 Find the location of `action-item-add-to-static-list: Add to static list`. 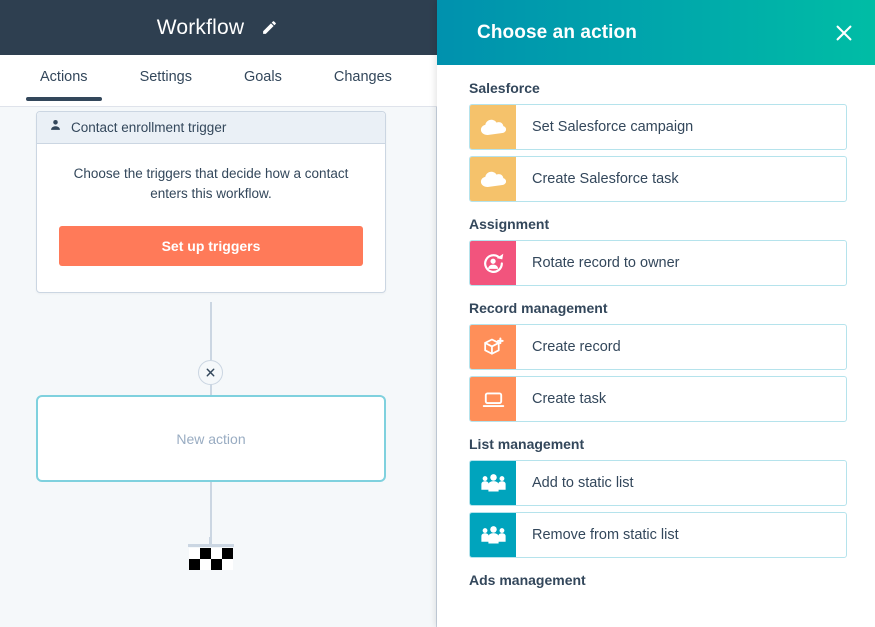

action-item-add-to-static-list: Add to static list is located at coordinates (658, 483).